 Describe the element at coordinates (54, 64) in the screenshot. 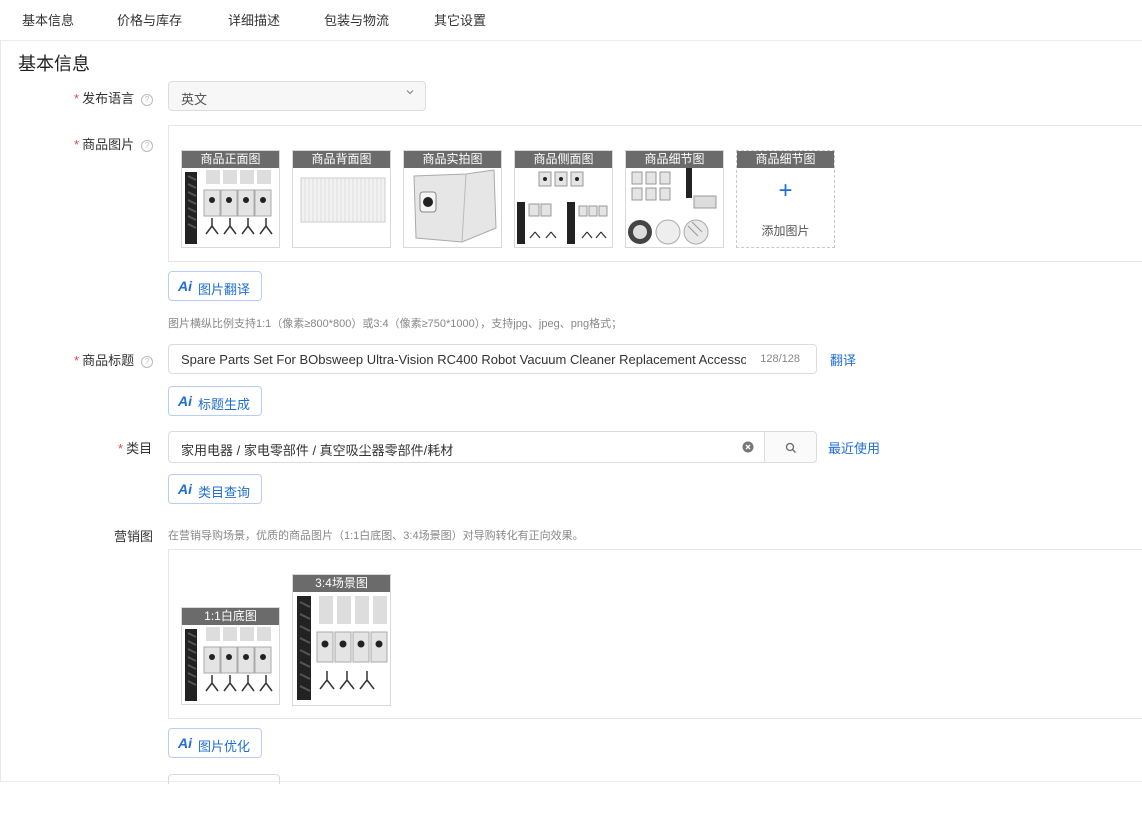

I see `page-title: 基本信息` at that location.